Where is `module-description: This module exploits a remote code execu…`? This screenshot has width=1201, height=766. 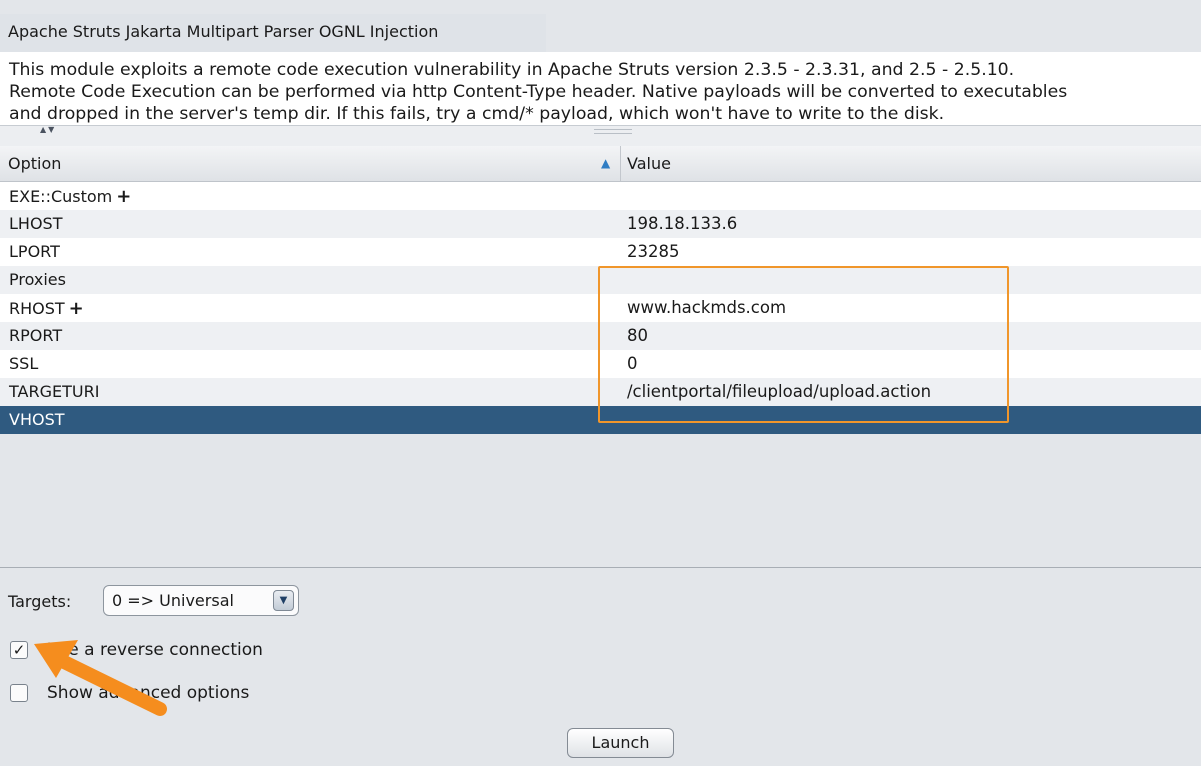 module-description: This module exploits a remote code execu… is located at coordinates (600, 88).